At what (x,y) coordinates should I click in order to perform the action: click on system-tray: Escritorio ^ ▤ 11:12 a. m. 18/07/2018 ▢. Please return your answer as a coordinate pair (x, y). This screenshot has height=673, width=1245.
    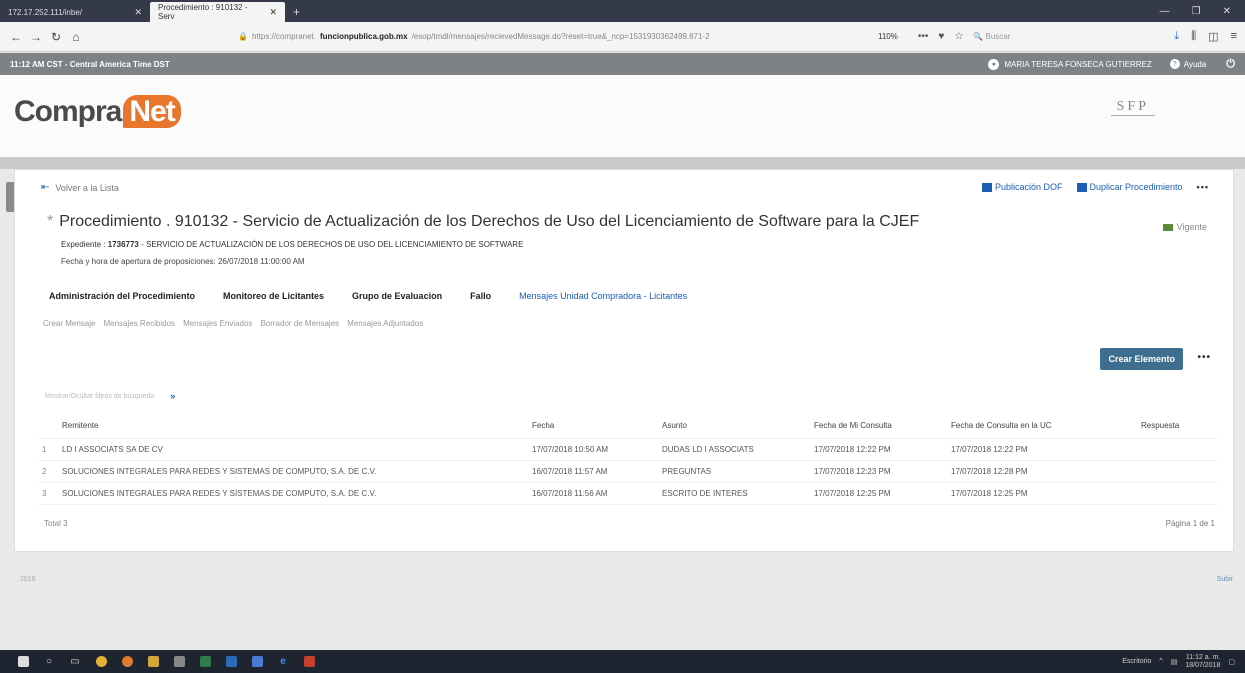
    Looking at the image, I should click on (1178, 662).